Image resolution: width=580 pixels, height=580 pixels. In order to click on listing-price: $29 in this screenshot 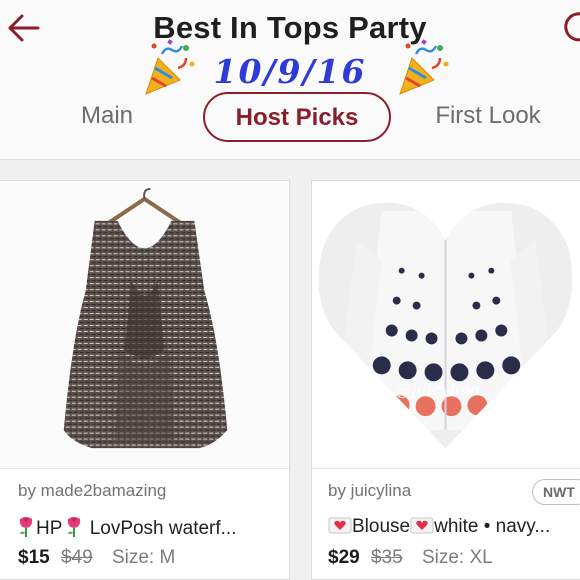, I will do `click(344, 557)`.